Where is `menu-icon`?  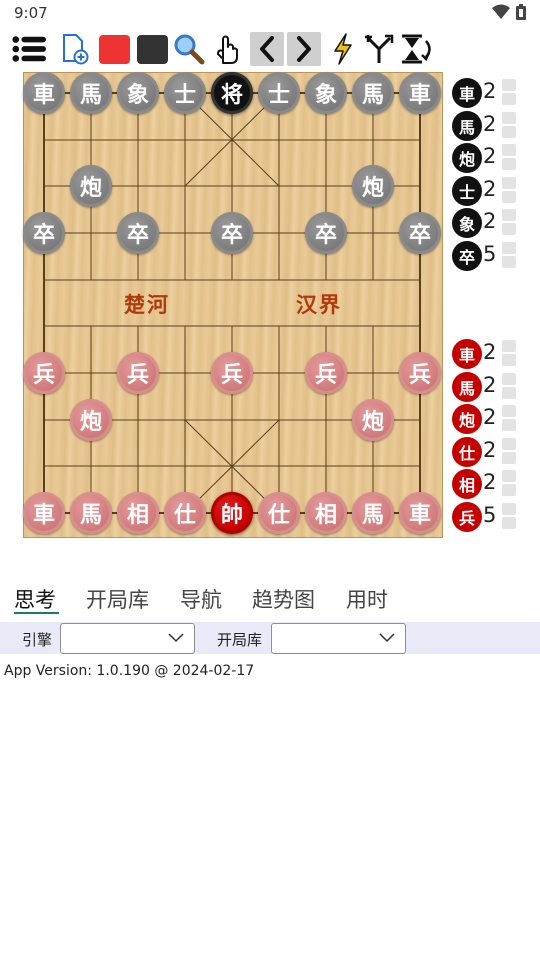 menu-icon is located at coordinates (29, 49).